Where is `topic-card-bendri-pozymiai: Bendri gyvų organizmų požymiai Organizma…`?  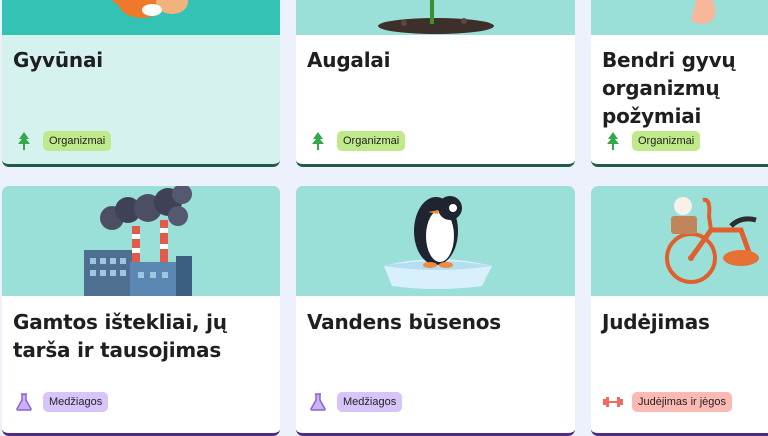
topic-card-bendri-pozymiai: Bendri gyvų organizmų požymiai Organizma… is located at coordinates (679, 83).